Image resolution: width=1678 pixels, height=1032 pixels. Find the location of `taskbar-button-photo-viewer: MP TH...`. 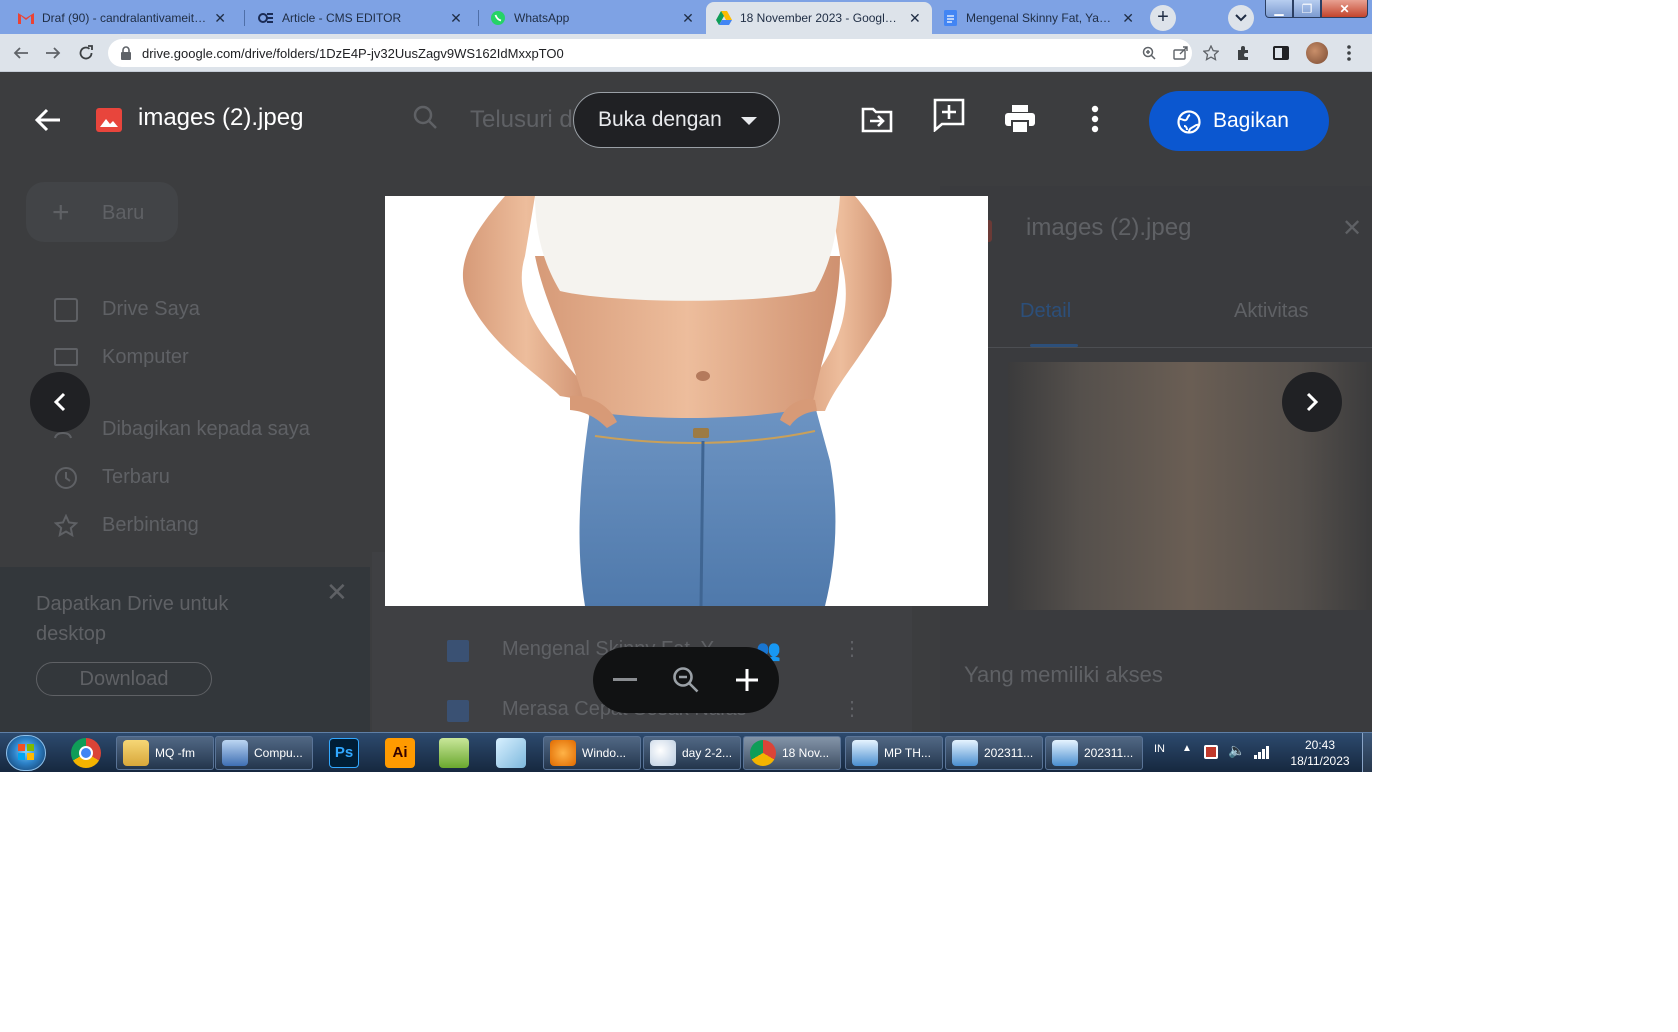

taskbar-button-photo-viewer: MP TH... is located at coordinates (894, 753).